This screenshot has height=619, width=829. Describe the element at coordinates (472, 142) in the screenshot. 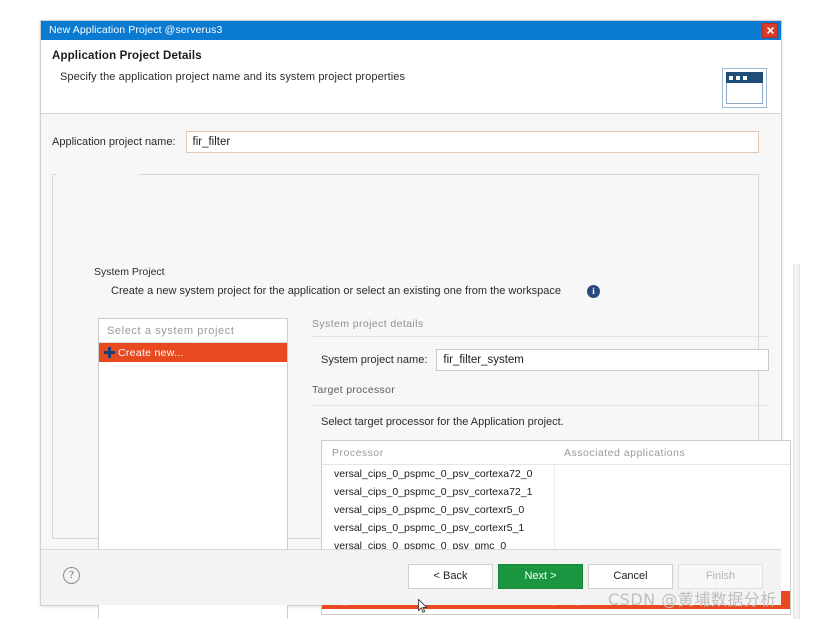

I see `application-project-name-input` at that location.